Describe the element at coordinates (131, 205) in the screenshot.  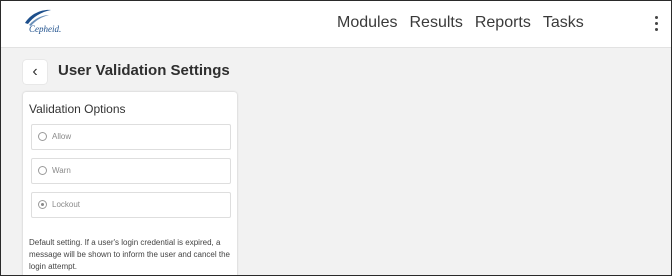
I see `option-lockout: Lockout` at that location.